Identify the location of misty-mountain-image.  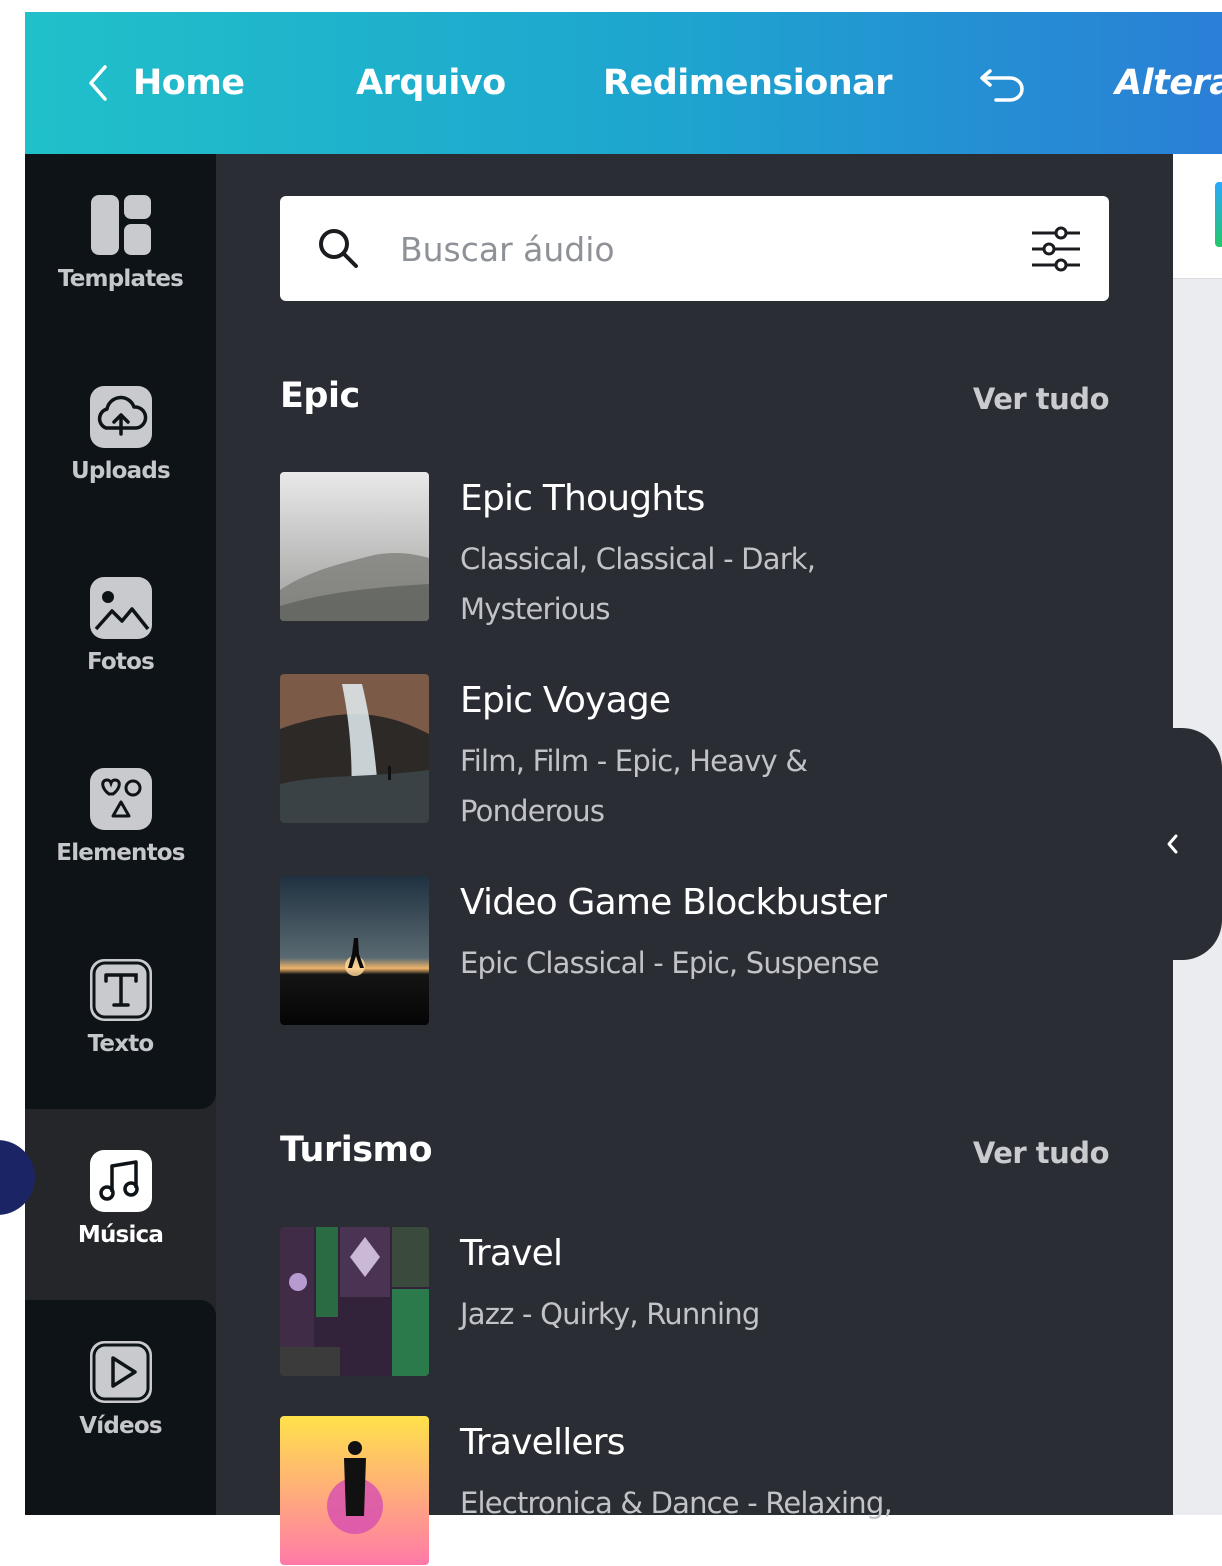
(354, 546).